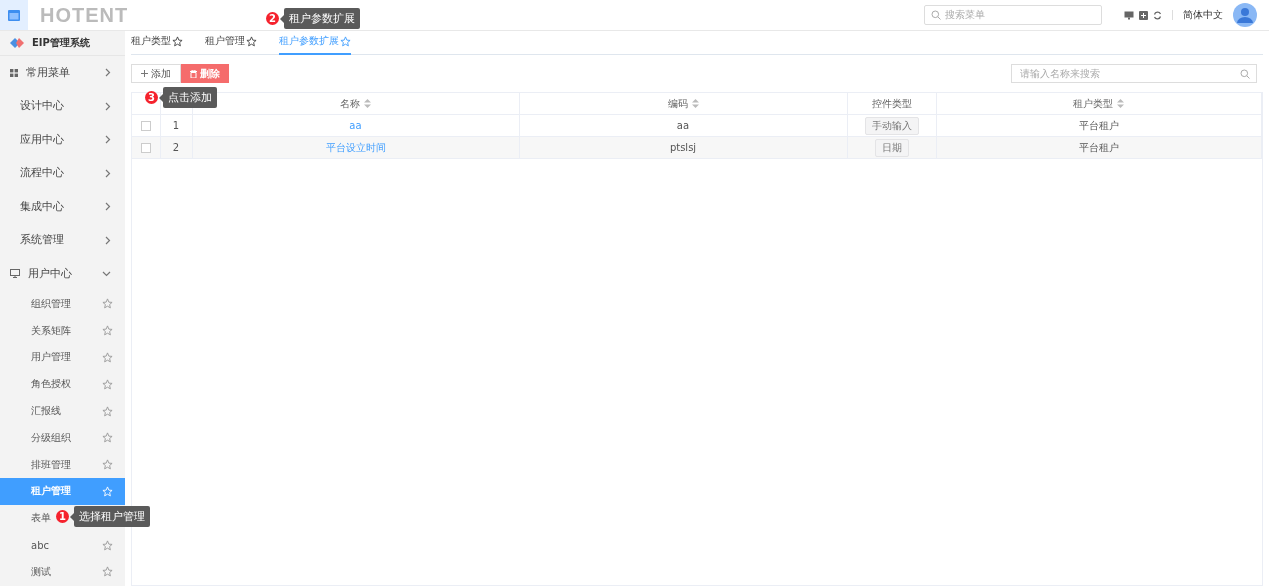 The width and height of the screenshot is (1269, 586). I want to click on table-cell: ptslsj, so click(683, 147).